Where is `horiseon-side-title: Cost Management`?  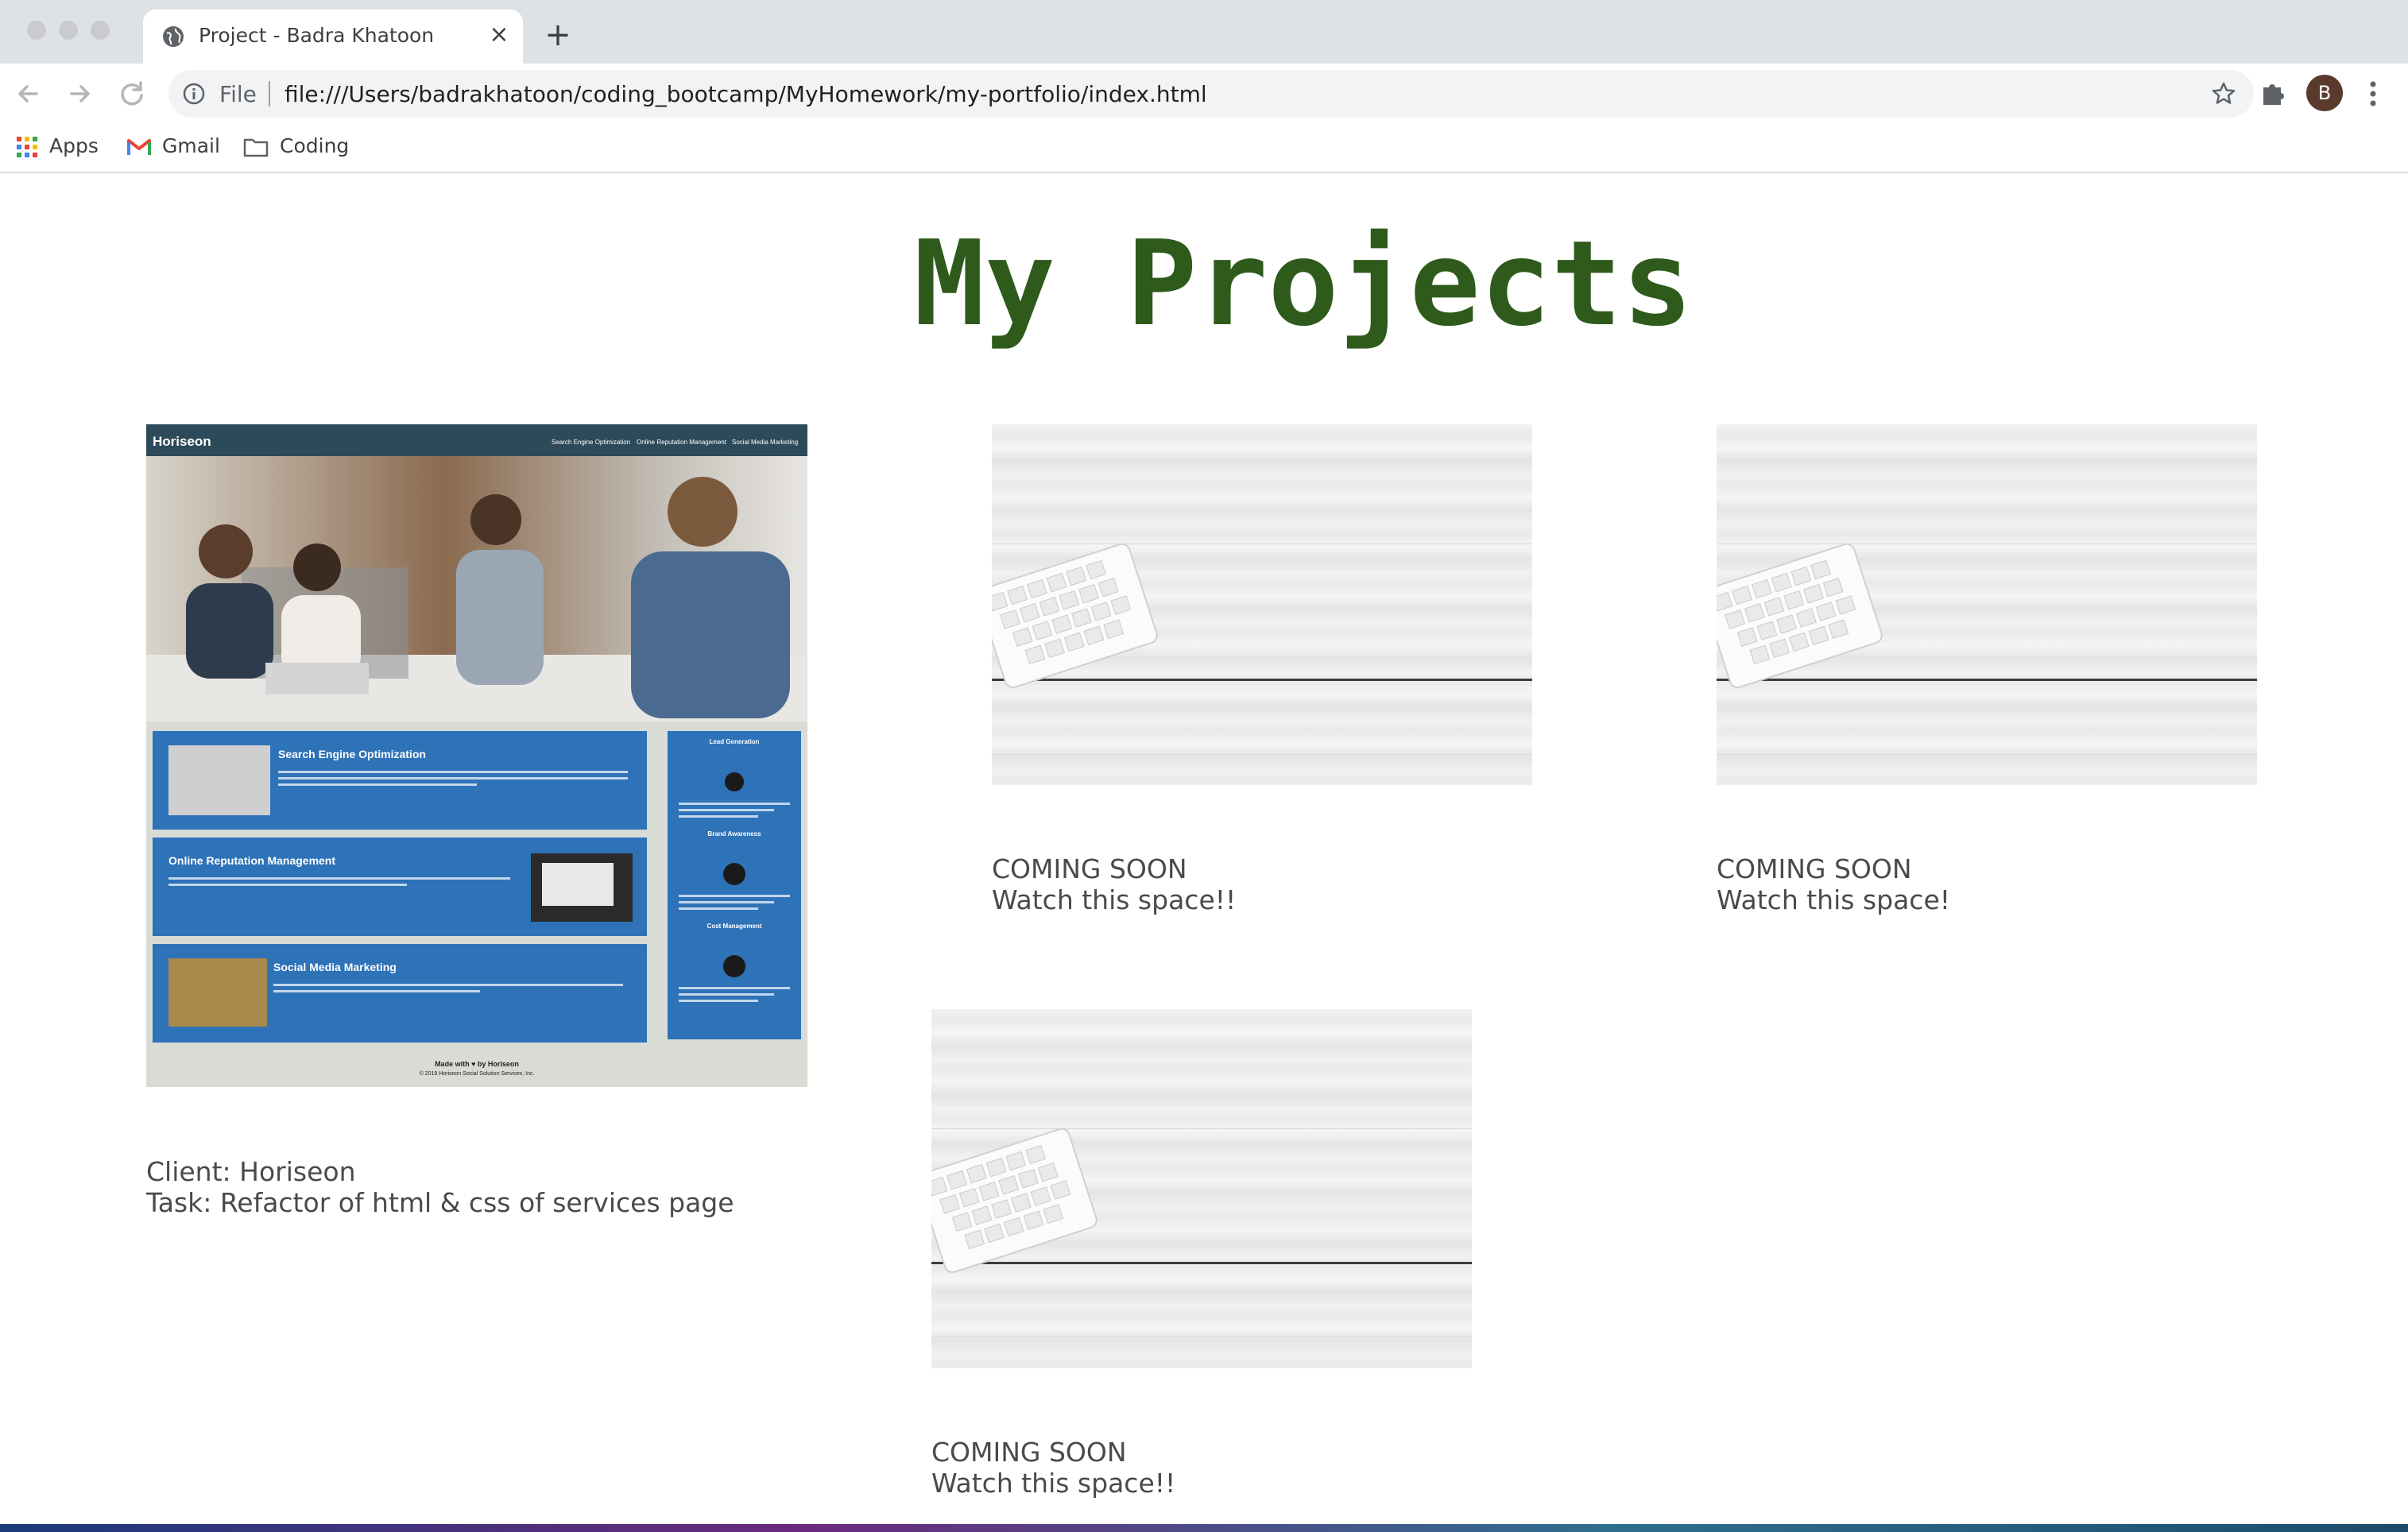
horiseon-side-title: Cost Management is located at coordinates (734, 927).